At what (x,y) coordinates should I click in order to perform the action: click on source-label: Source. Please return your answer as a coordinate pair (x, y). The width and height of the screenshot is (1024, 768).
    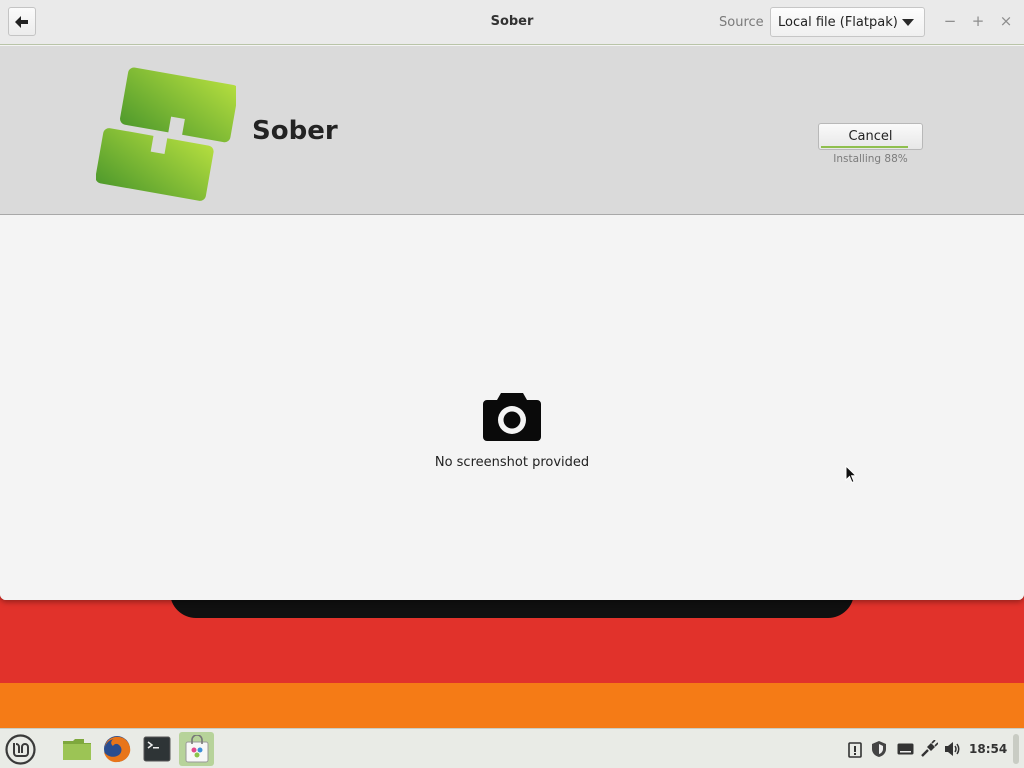
    Looking at the image, I should click on (741, 22).